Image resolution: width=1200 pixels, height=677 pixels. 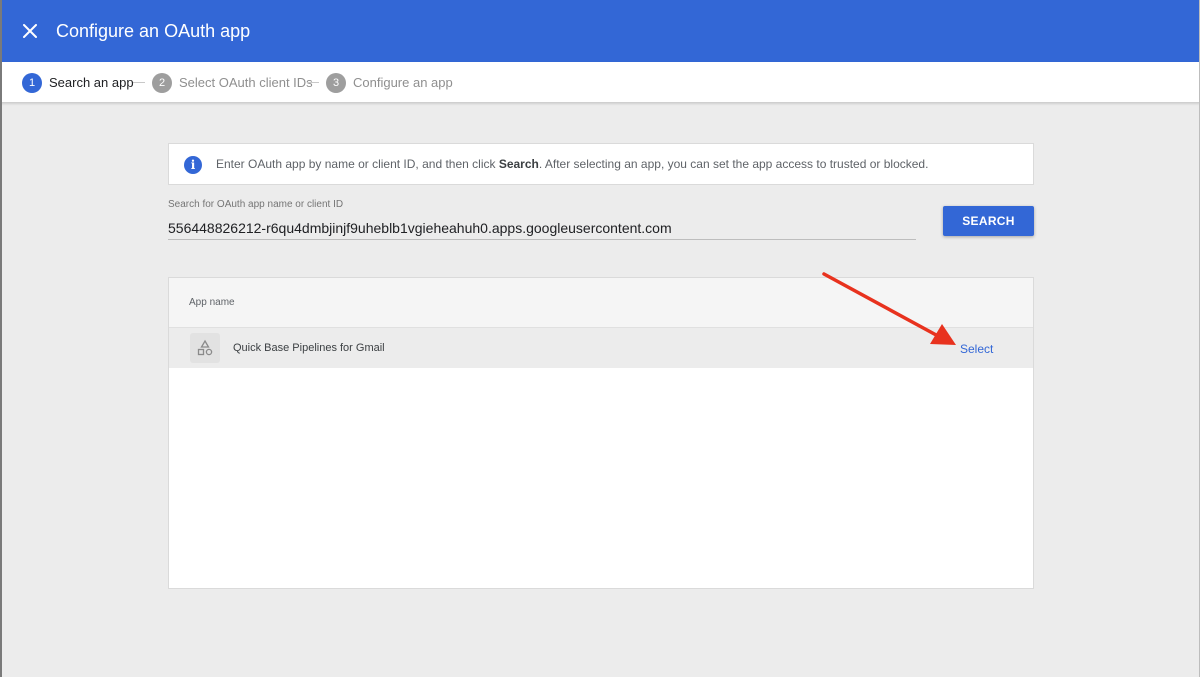 I want to click on step-number: 1, so click(x=32, y=82).